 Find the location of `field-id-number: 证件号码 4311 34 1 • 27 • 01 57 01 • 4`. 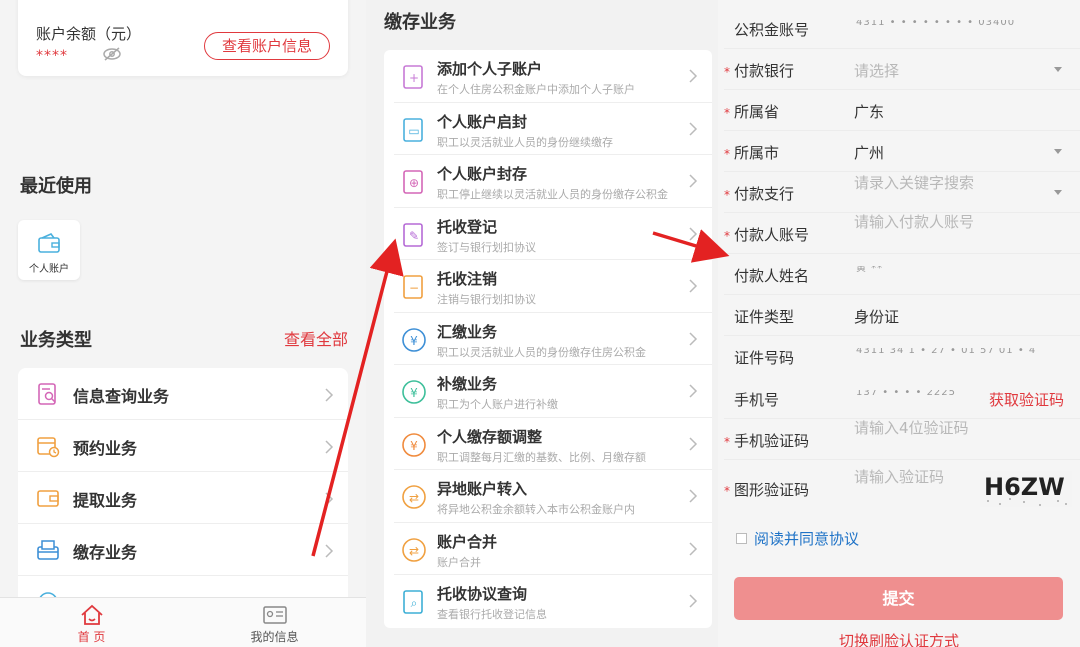

field-id-number: 证件号码 4311 34 1 • 27 • 01 57 01 • 4 is located at coordinates (902, 356).